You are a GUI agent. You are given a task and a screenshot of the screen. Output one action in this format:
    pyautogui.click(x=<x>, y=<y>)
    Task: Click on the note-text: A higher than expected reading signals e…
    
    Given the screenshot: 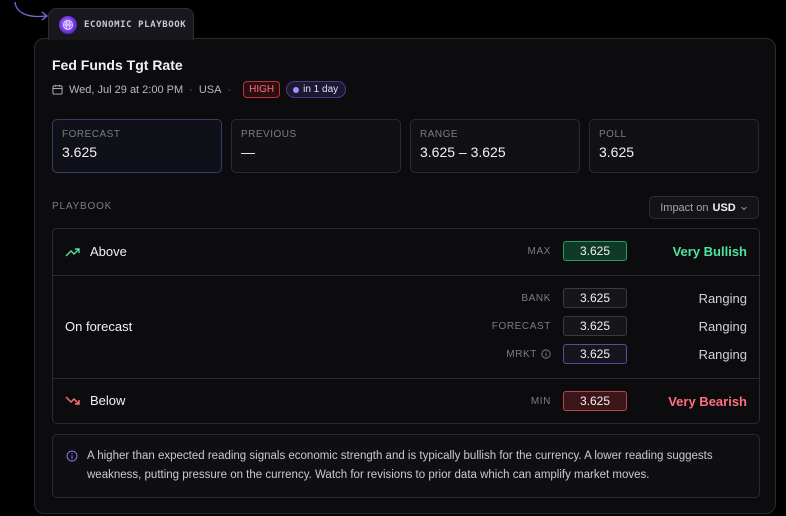 What is the action you would take?
    pyautogui.click(x=400, y=465)
    